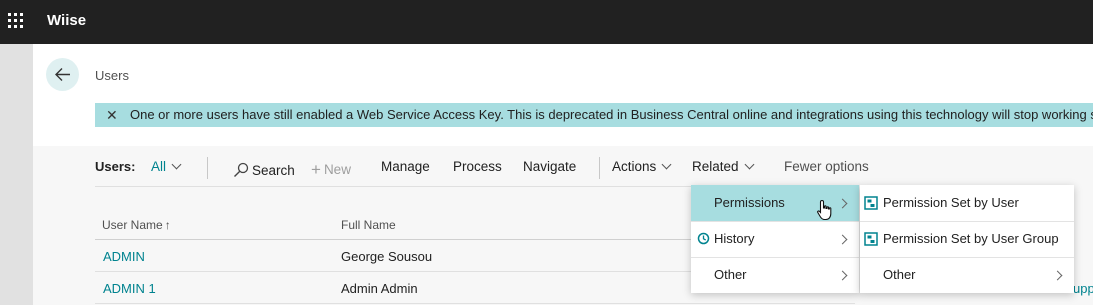 The width and height of the screenshot is (1093, 305). I want to click on actions-menu: Actions, so click(642, 166).